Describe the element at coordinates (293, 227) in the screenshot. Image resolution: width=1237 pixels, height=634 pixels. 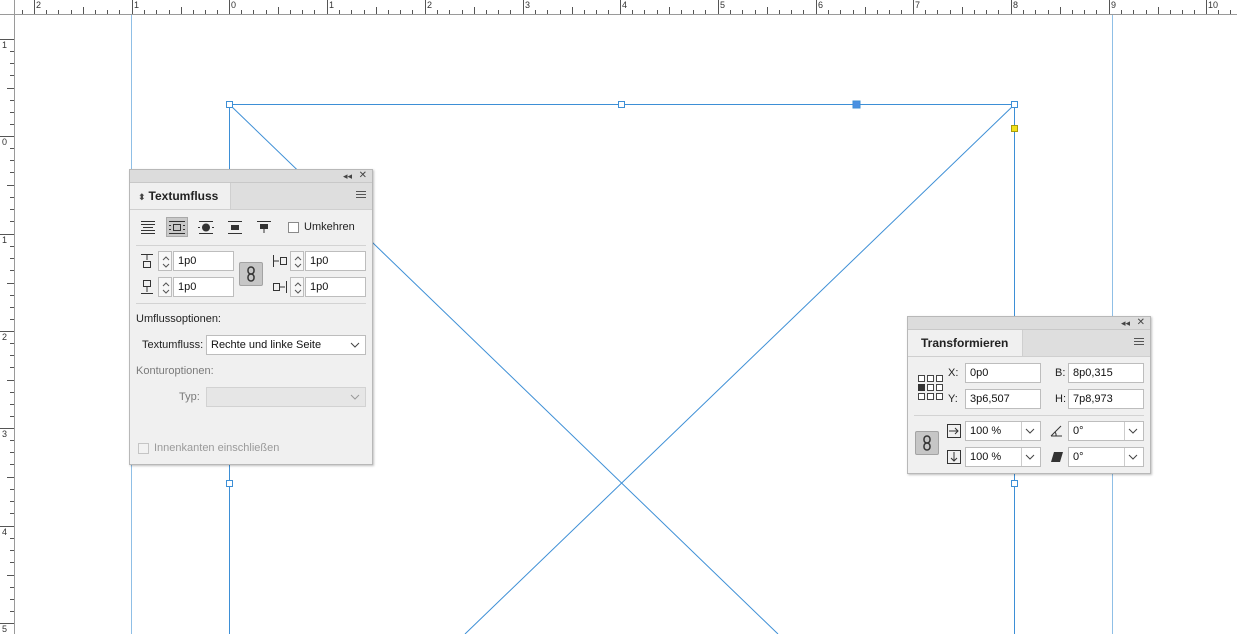
I see `invert-checkbox` at that location.